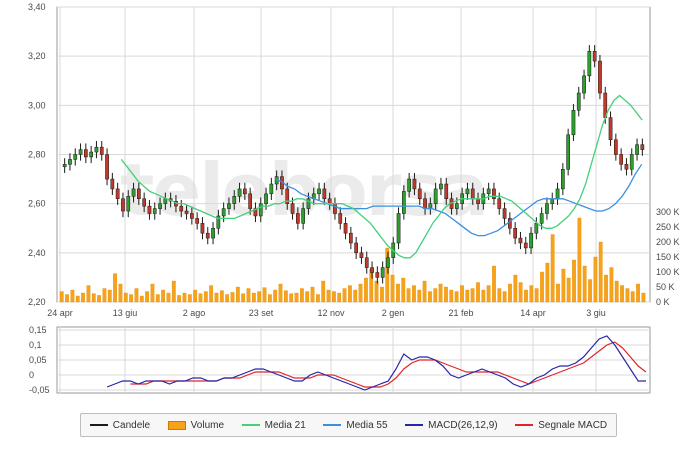  I want to click on legend-item-volume: Volume, so click(195, 425).